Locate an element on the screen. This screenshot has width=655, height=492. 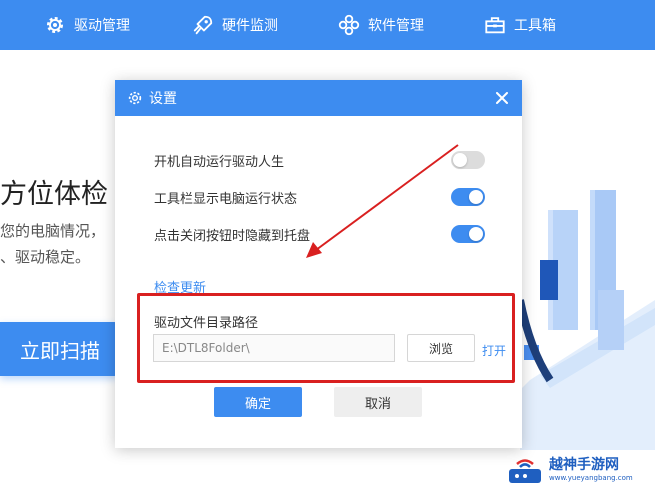
watermark: 越神手游网 www.yueyangbang.com is located at coordinates (569, 470).